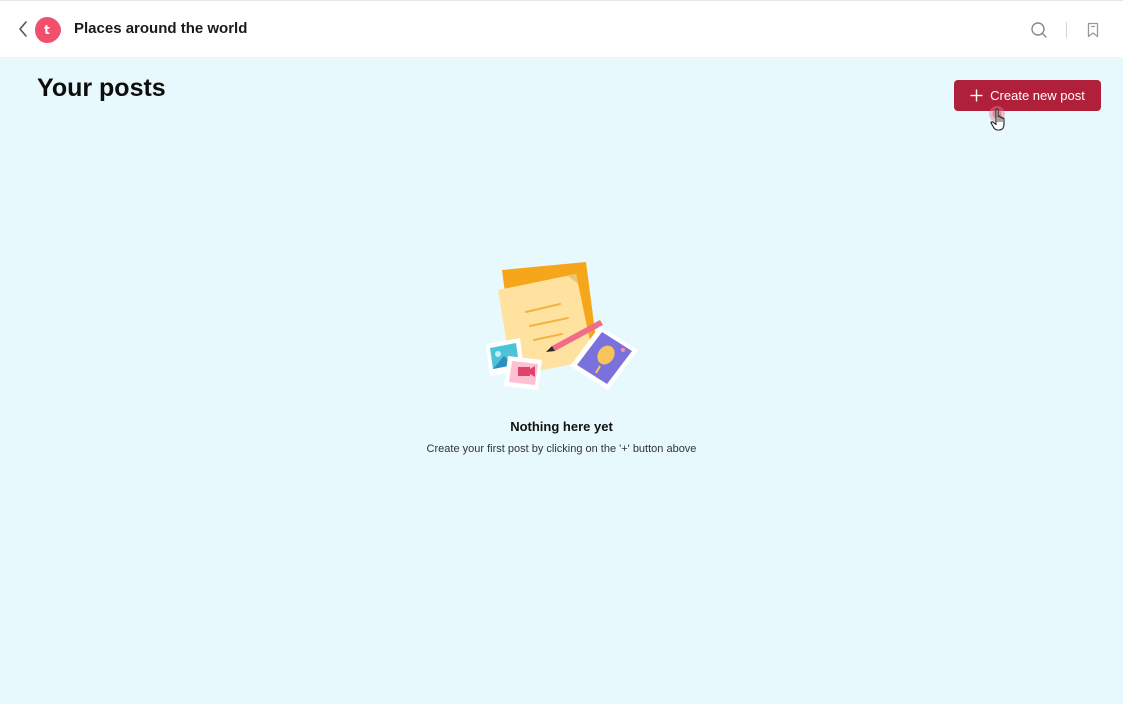 The width and height of the screenshot is (1123, 704). I want to click on bookmark-button, so click(1093, 30).